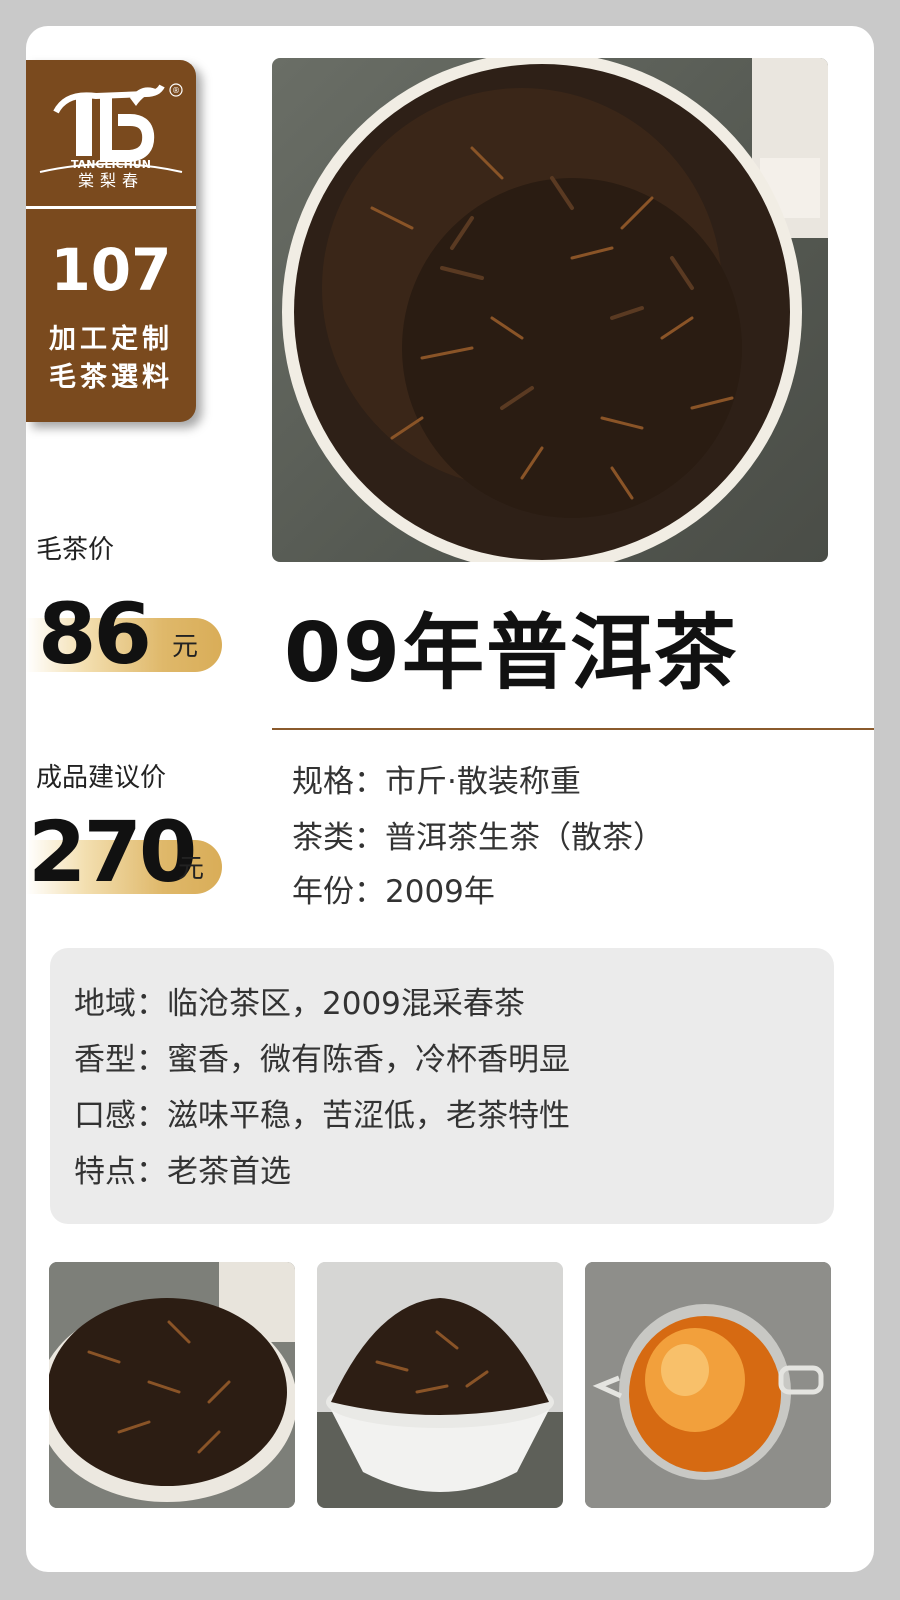 This screenshot has height=1600, width=900. Describe the element at coordinates (191, 869) in the screenshot. I see `retail-price-unit: 元` at that location.